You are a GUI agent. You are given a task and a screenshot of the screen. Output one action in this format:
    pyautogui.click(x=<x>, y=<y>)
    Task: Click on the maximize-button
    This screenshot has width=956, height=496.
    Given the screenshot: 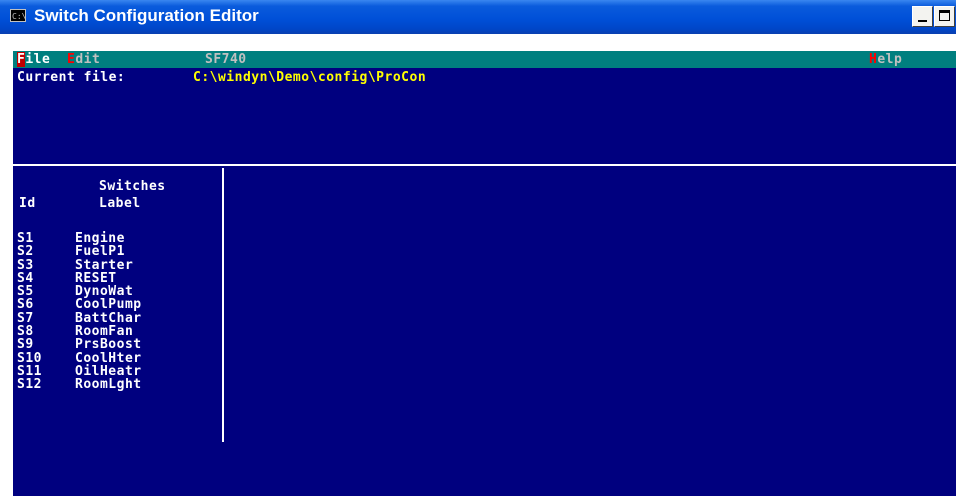 What is the action you would take?
    pyautogui.click(x=944, y=16)
    